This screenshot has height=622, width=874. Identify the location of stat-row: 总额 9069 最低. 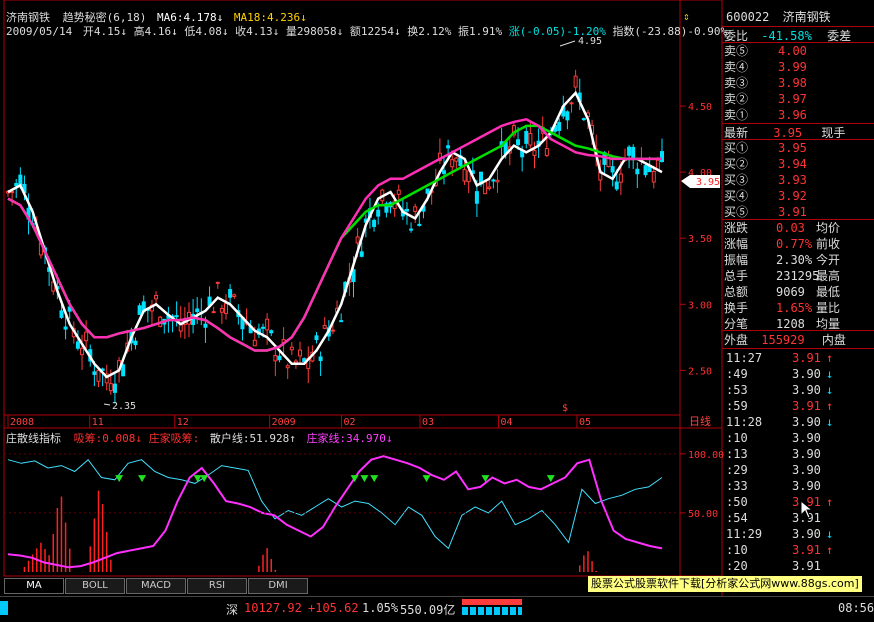
(798, 292).